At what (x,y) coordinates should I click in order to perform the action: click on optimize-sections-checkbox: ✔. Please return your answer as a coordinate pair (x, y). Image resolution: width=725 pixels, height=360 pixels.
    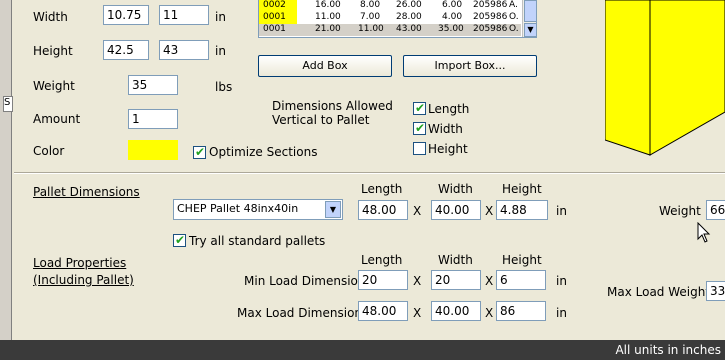
    Looking at the image, I should click on (199, 152).